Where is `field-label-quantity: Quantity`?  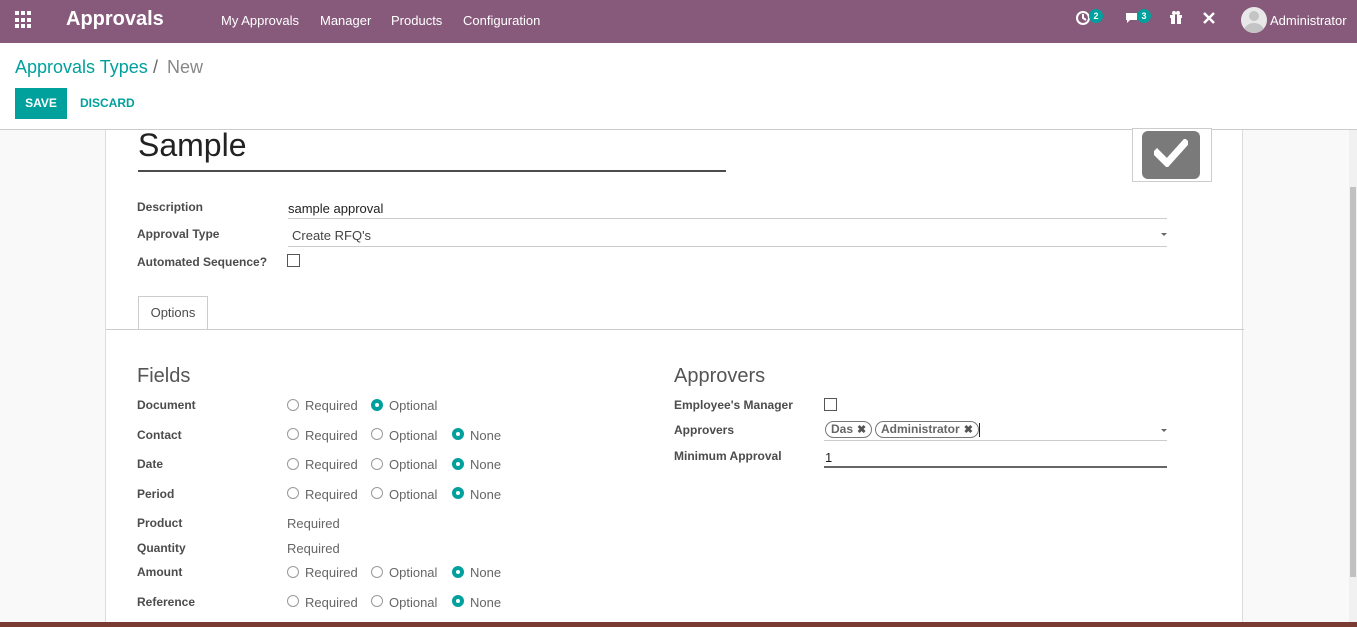
field-label-quantity: Quantity is located at coordinates (161, 548).